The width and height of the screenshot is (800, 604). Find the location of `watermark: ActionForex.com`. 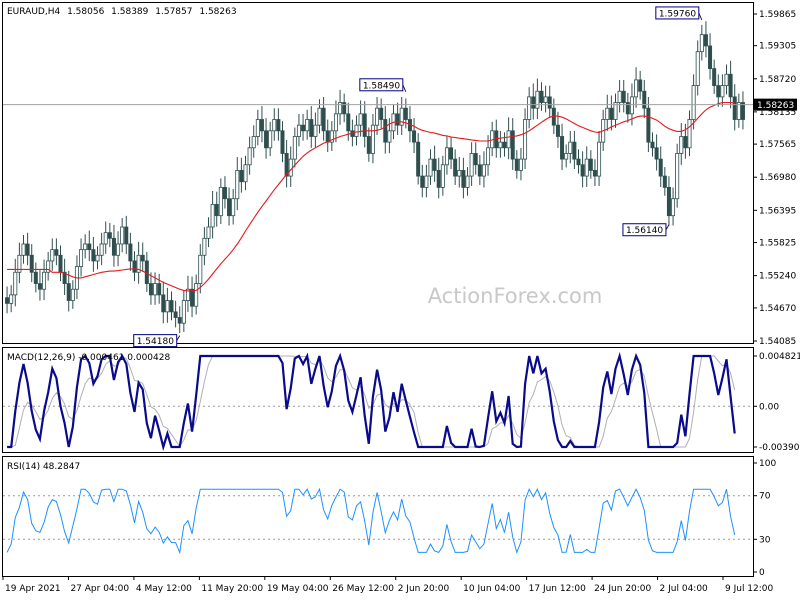

watermark: ActionForex.com is located at coordinates (515, 296).